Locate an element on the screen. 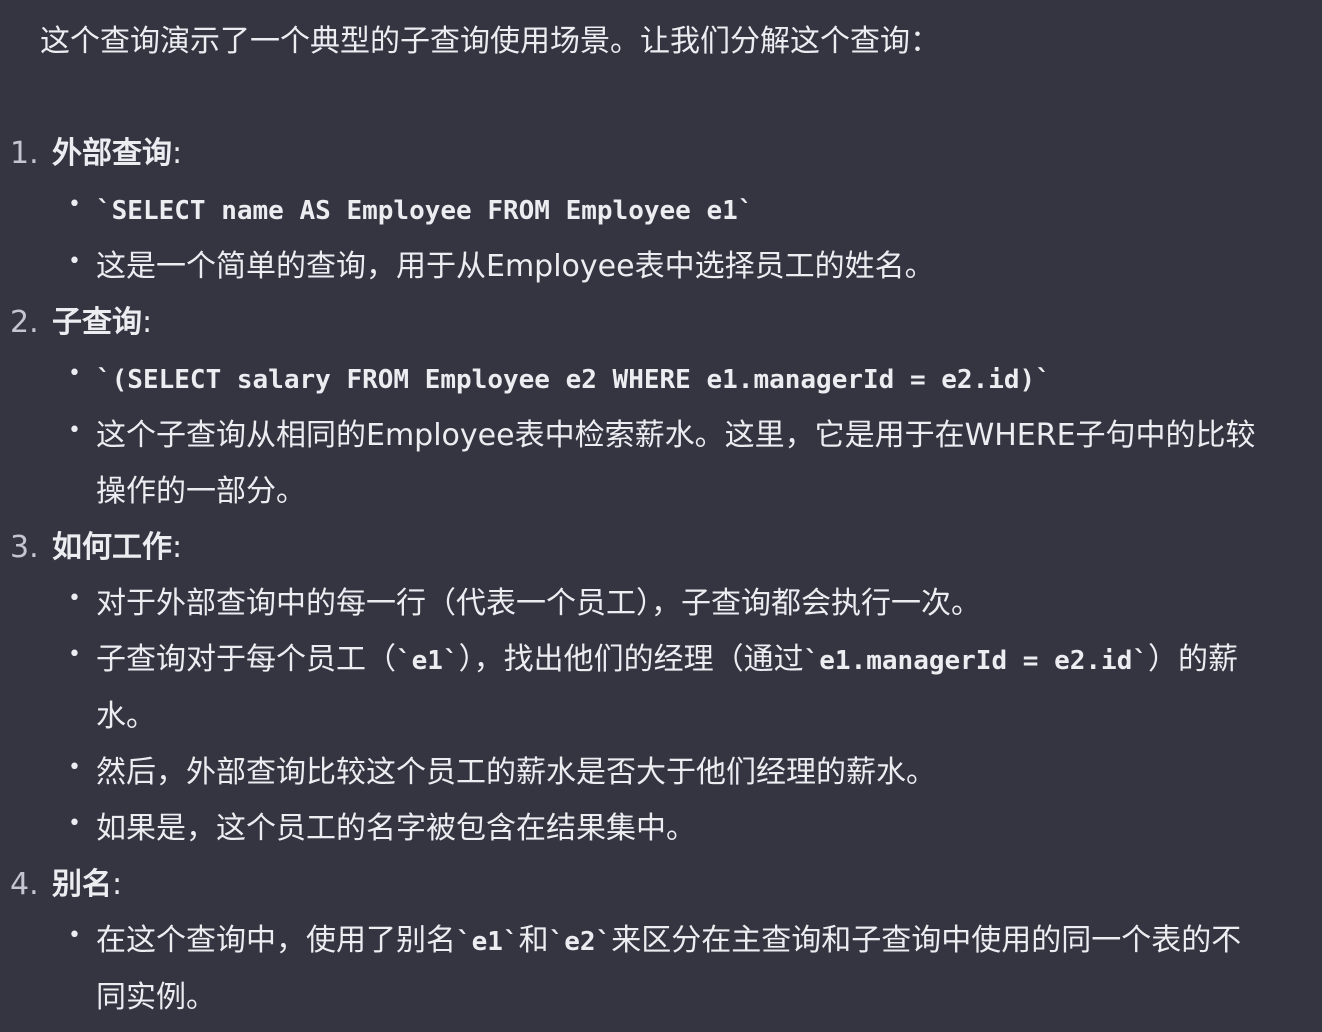 The width and height of the screenshot is (1322, 1032). list-item: • 如果是，这个员工的名字被包含在结果集中。 is located at coordinates (661, 829).